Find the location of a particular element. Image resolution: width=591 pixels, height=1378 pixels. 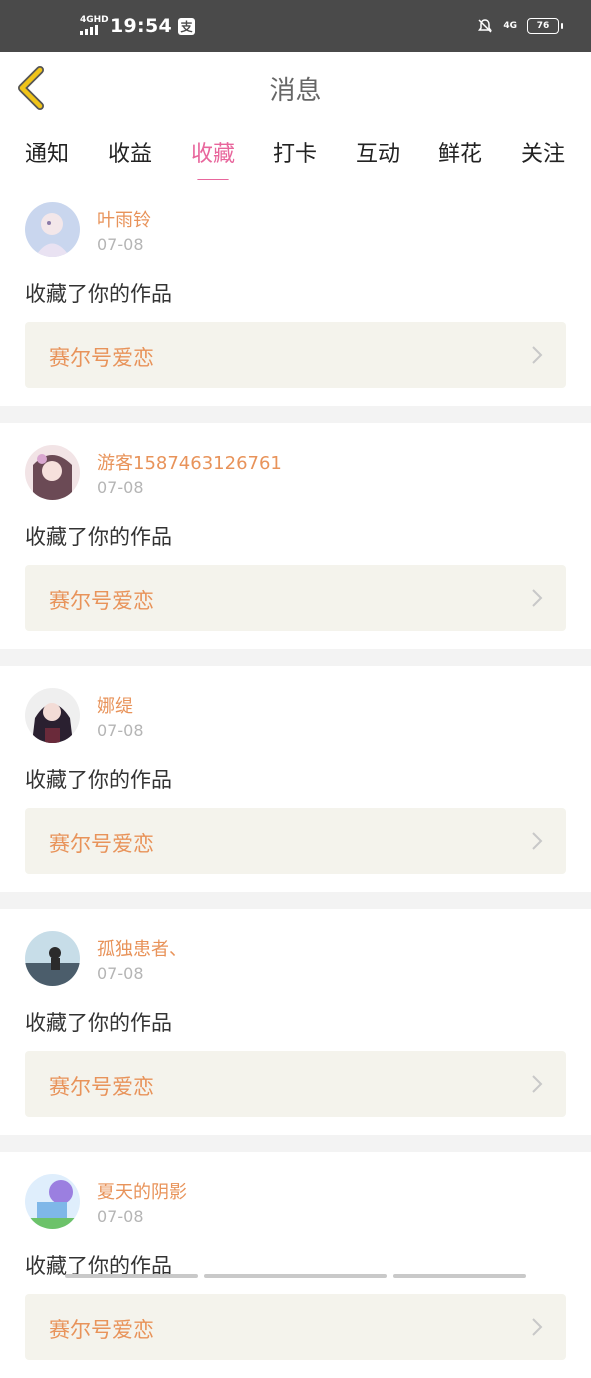

username: 游客1587463126761 is located at coordinates (189, 462).